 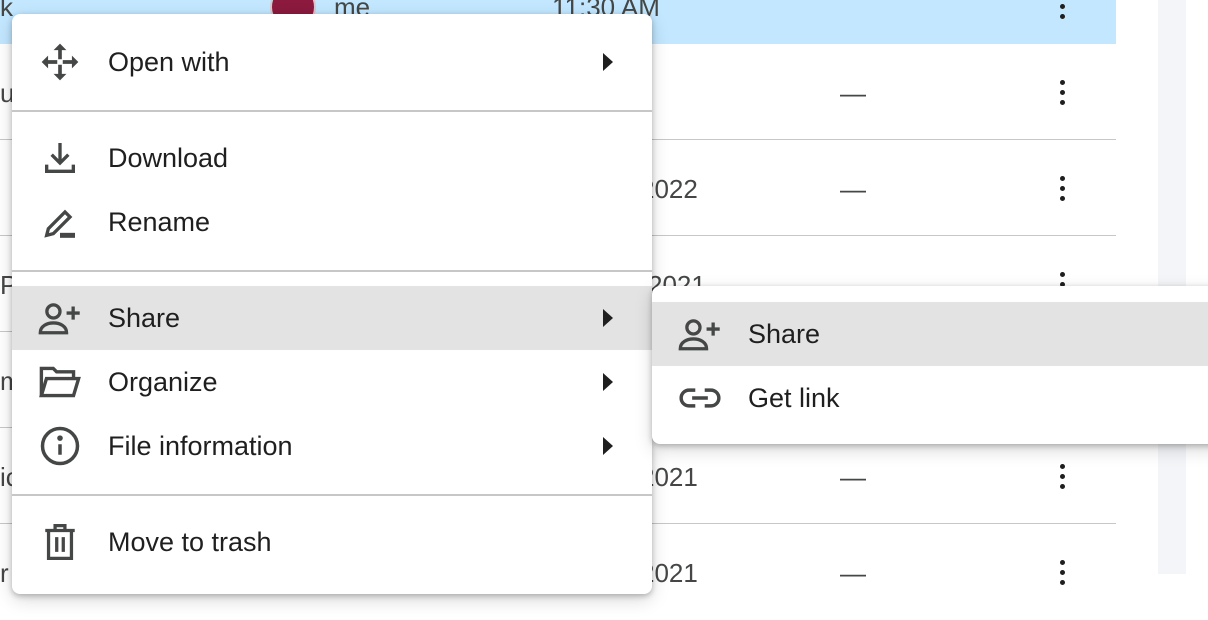 What do you see at coordinates (930, 398) in the screenshot?
I see `submenu-item-get-link: Get link` at bounding box center [930, 398].